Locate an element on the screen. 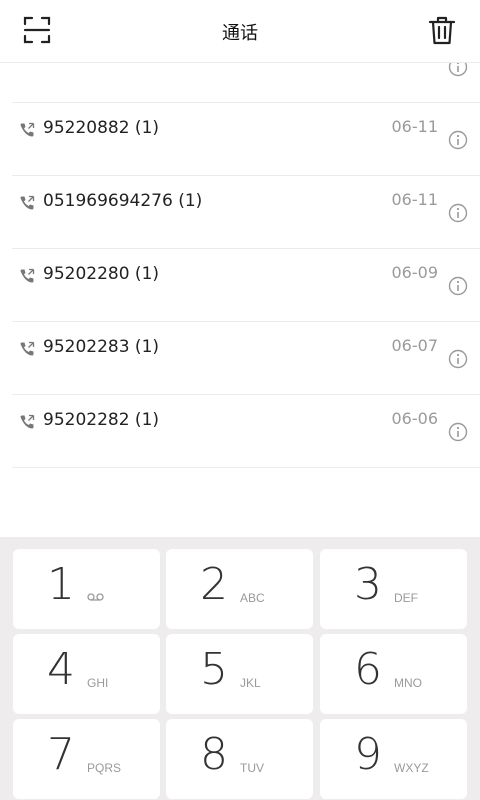  call-row: 051969694276 (1) 06-11 is located at coordinates (246, 213).